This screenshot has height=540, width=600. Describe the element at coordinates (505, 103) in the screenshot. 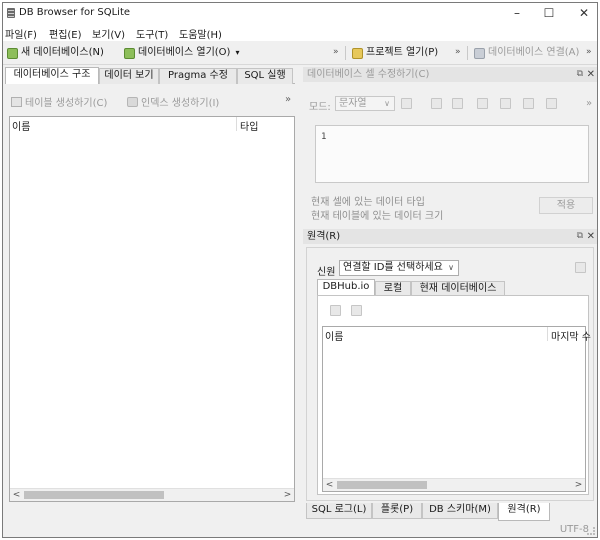

I see `export-icon` at that location.